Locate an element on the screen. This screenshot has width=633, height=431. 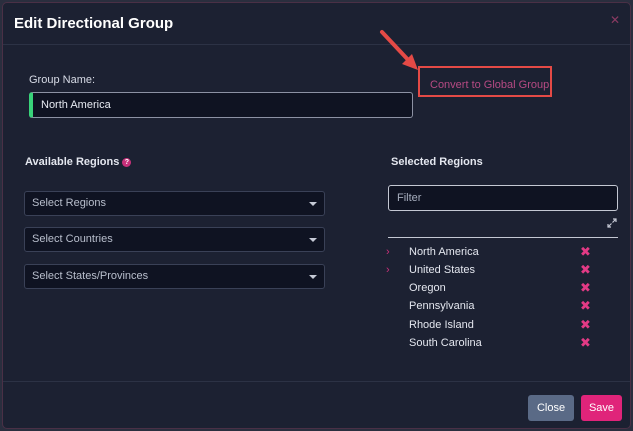
question-circle-icon: ? is located at coordinates (127, 162).